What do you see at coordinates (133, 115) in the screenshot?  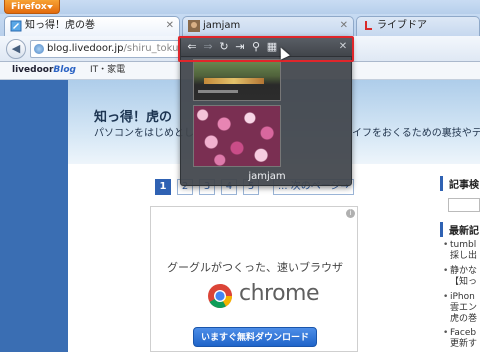 I see `blog-title: 知っ得！虎の` at bounding box center [133, 115].